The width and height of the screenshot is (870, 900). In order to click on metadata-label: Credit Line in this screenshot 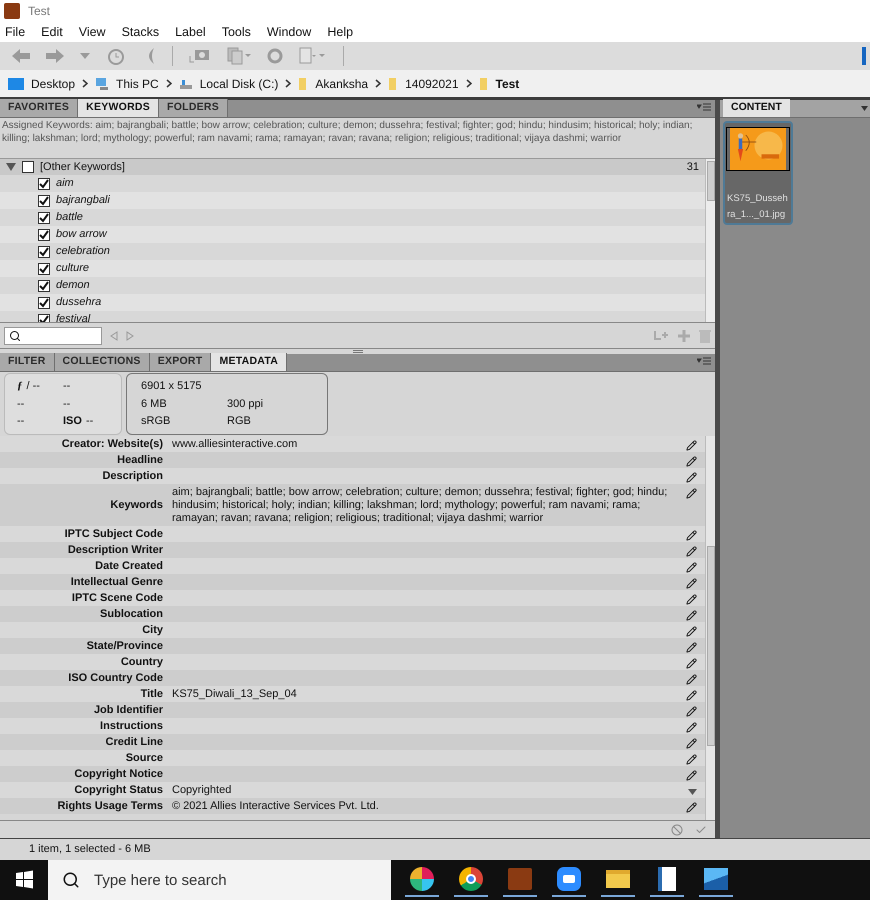, I will do `click(133, 742)`.